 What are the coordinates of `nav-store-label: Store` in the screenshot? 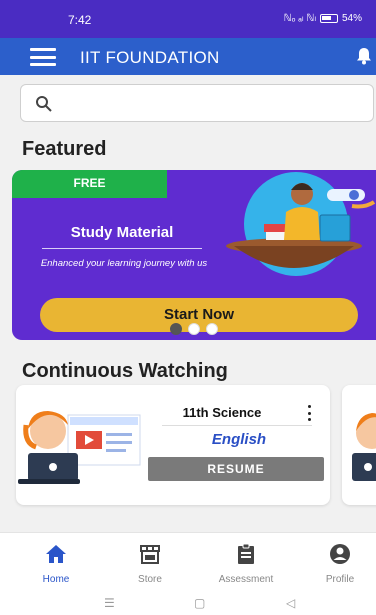 It's located at (150, 579).